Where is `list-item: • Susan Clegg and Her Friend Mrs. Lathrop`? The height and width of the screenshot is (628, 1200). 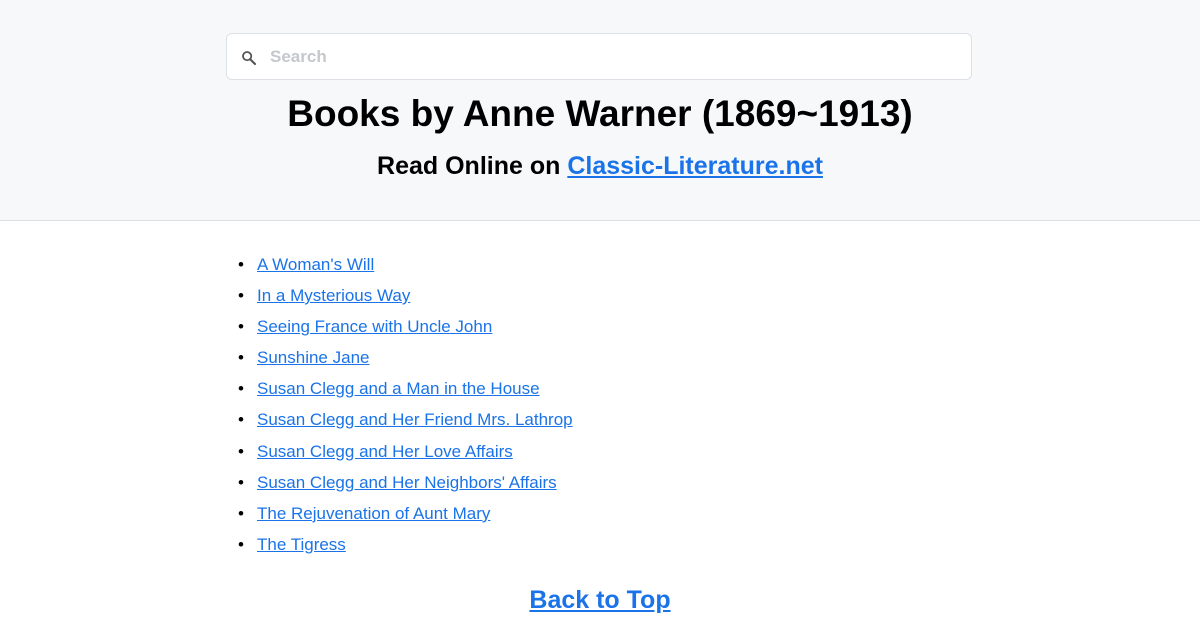 list-item: • Susan Clegg and Her Friend Mrs. Lathrop is located at coordinates (405, 424).